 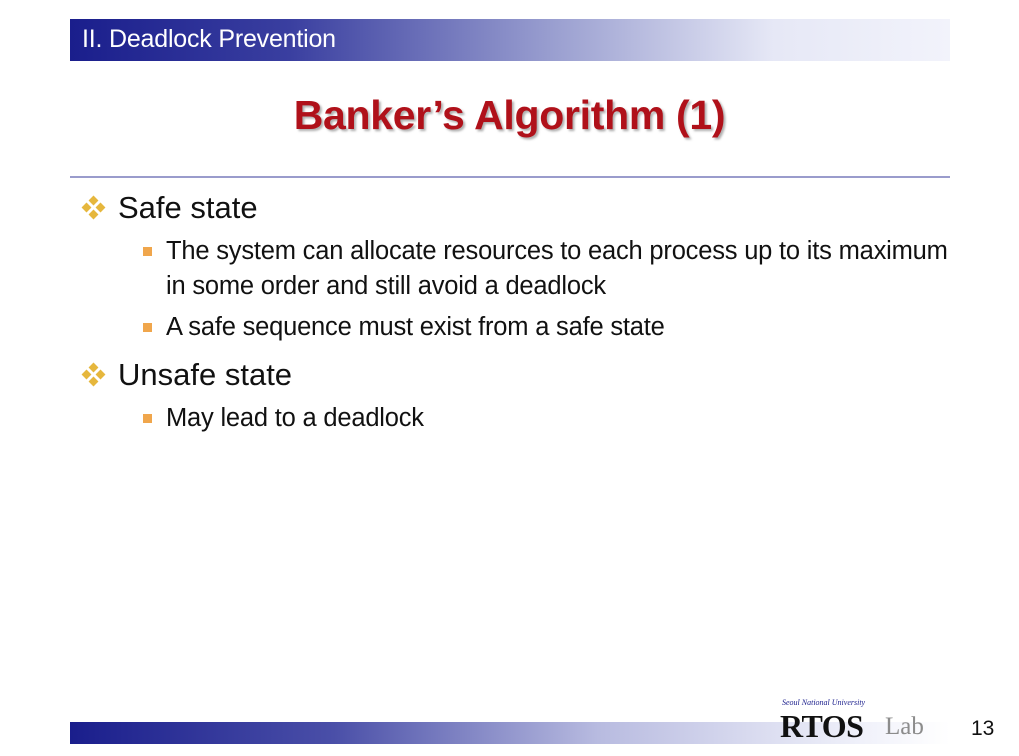 I want to click on page-number: 13, so click(x=983, y=728).